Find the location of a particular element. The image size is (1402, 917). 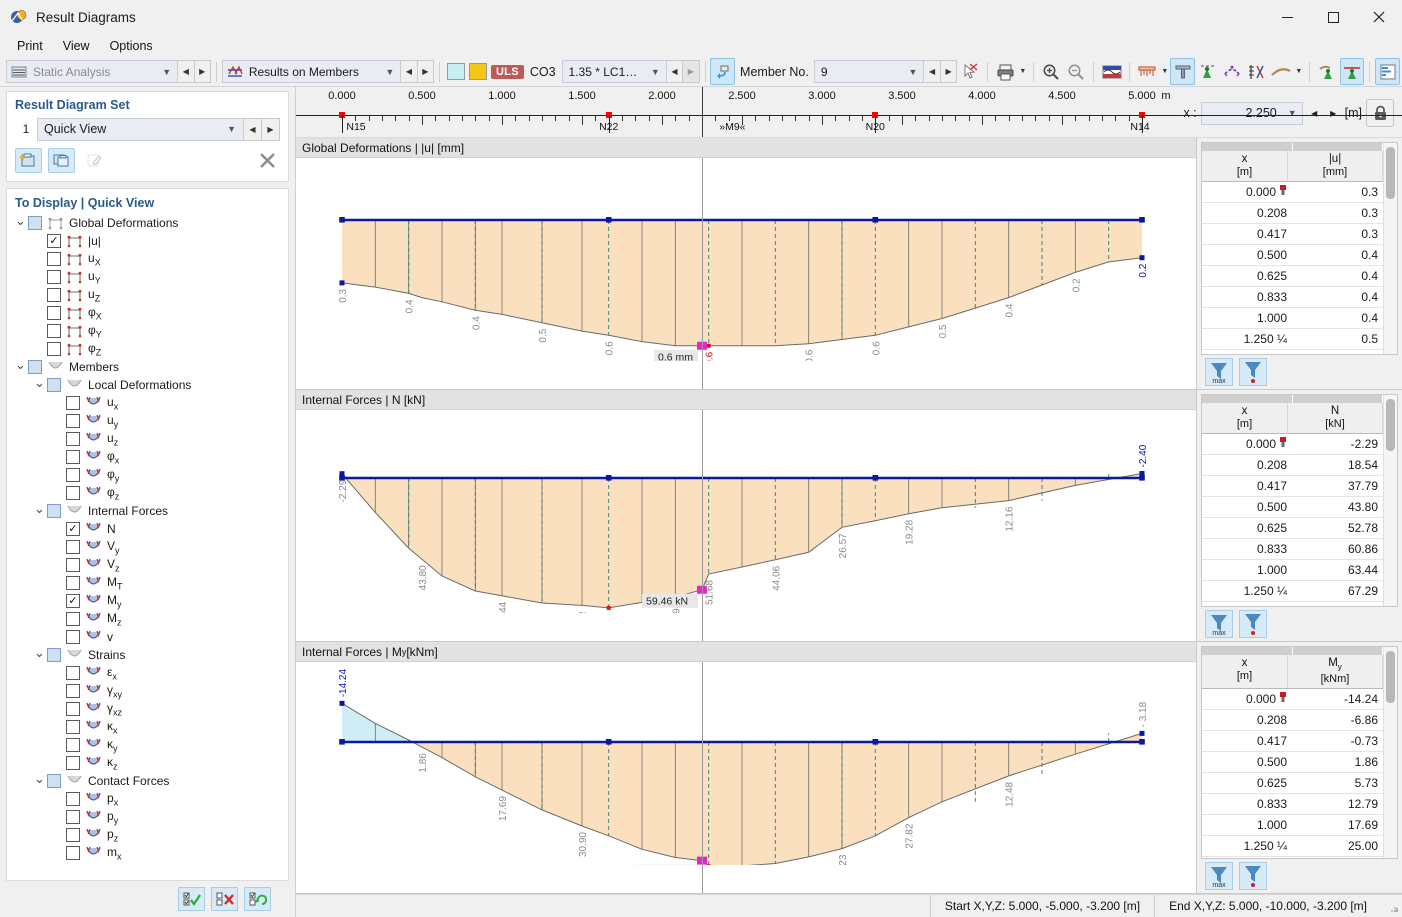

tree-item: Mz is located at coordinates (147, 619).